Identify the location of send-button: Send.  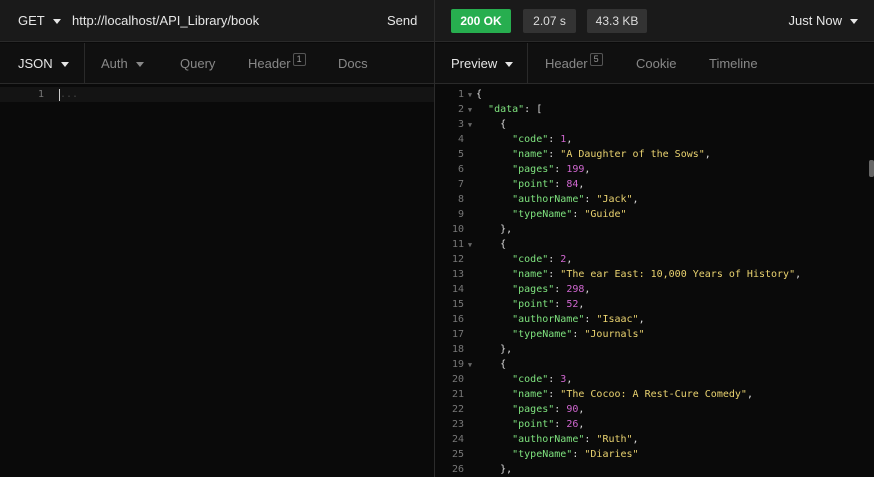
(402, 20).